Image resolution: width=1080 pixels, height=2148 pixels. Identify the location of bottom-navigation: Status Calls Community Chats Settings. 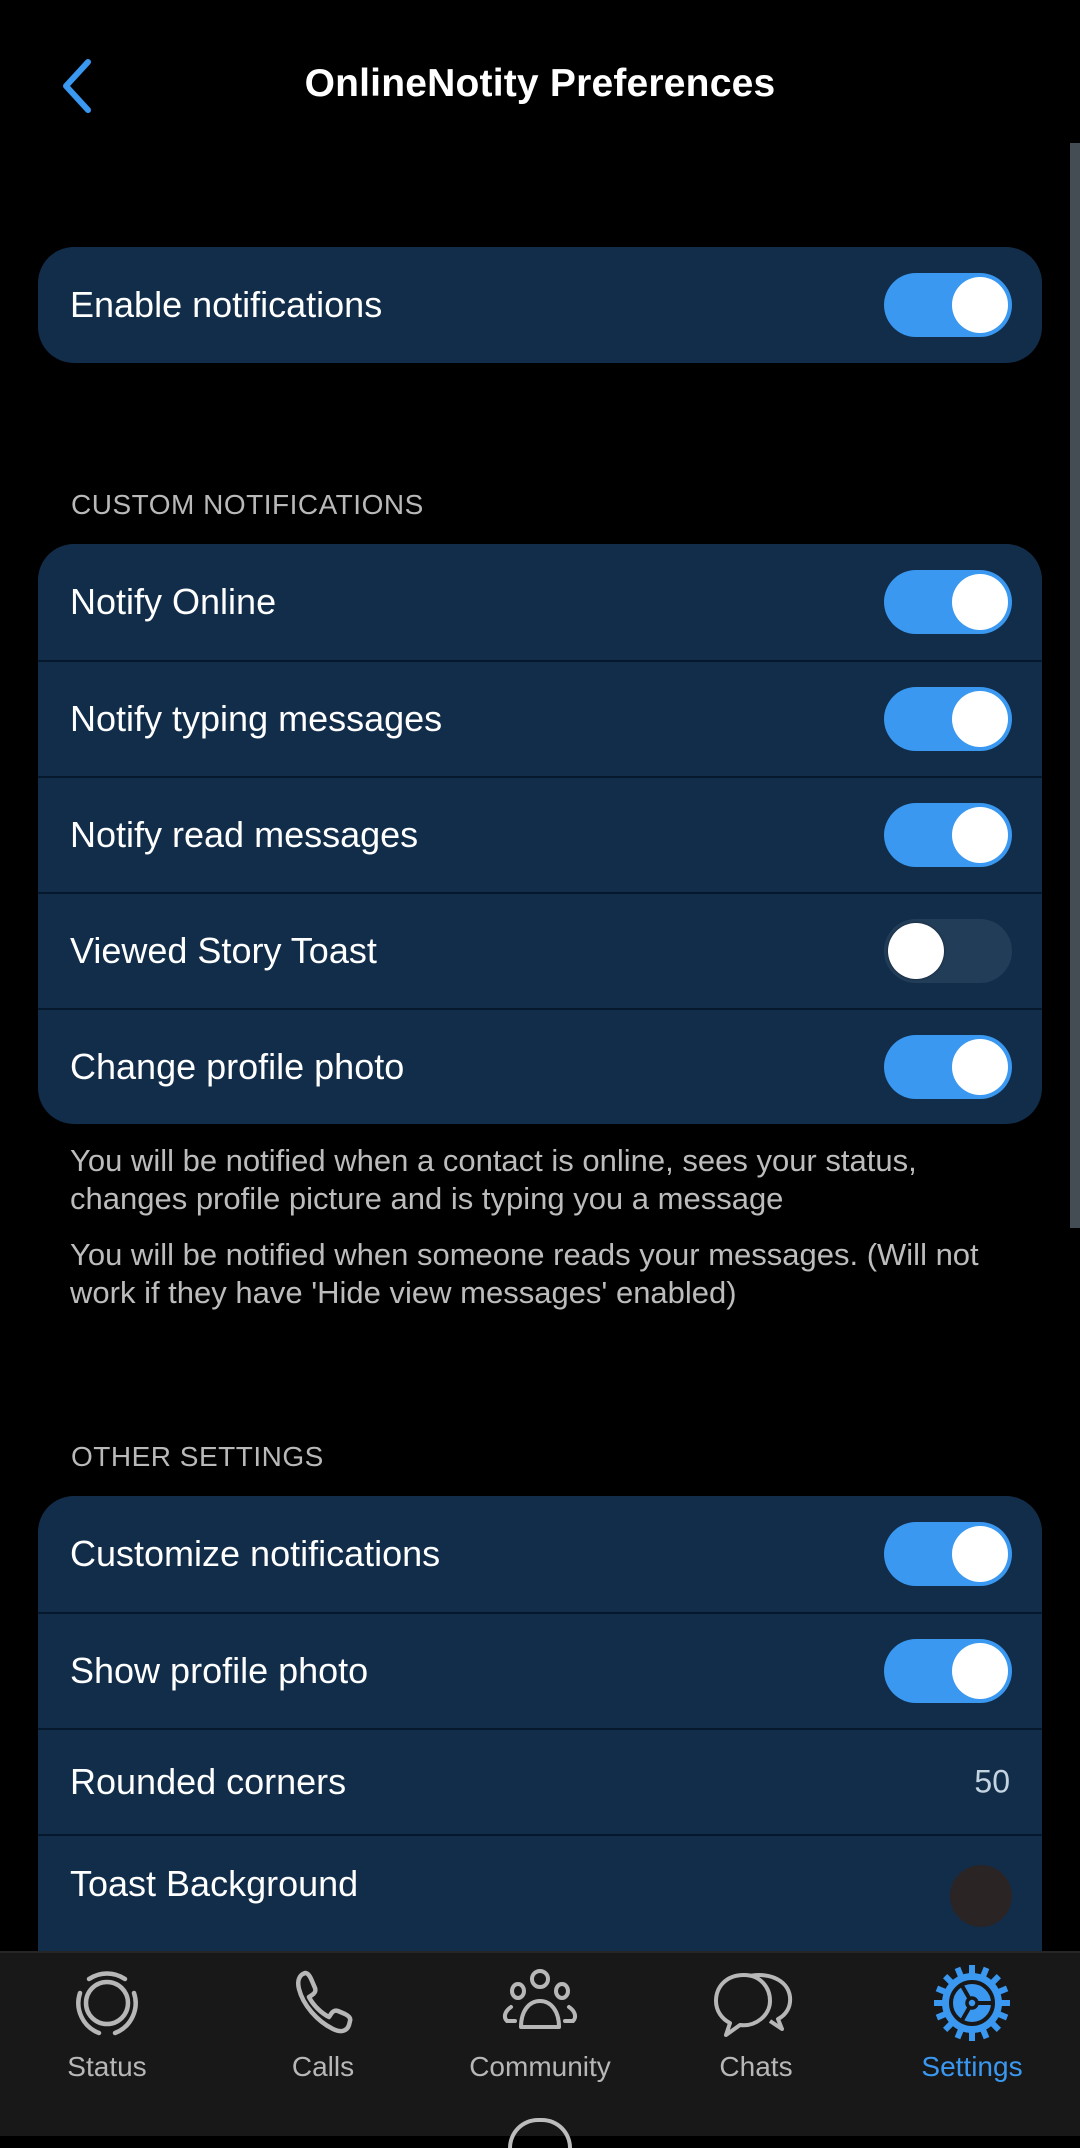
(540, 2043).